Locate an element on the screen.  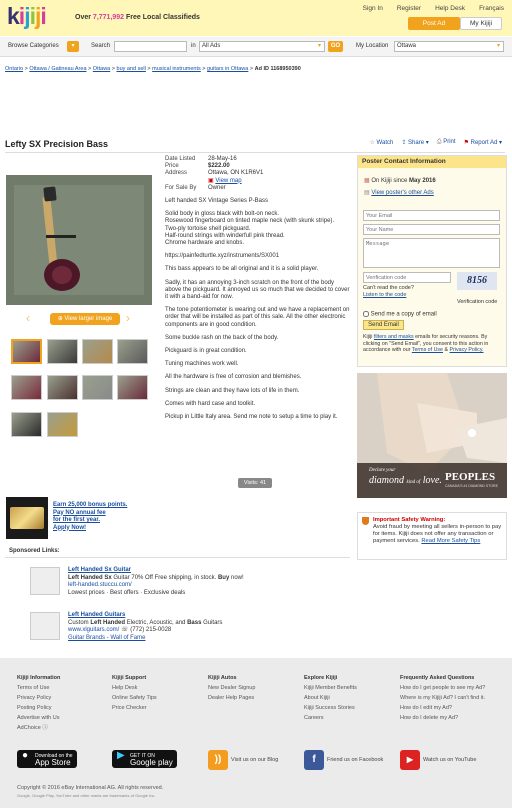
category-select: All Ads ▾ is located at coordinates (262, 46).